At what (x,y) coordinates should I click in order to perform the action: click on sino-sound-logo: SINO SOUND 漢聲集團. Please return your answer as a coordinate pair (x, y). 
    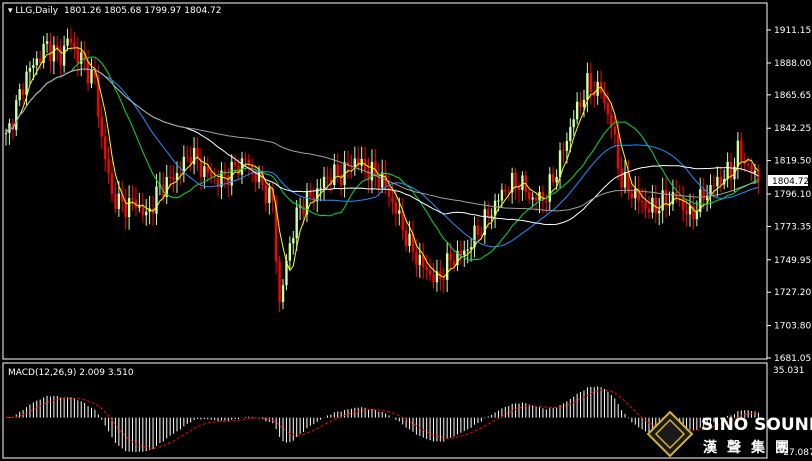
    Looking at the image, I should click on (729, 434).